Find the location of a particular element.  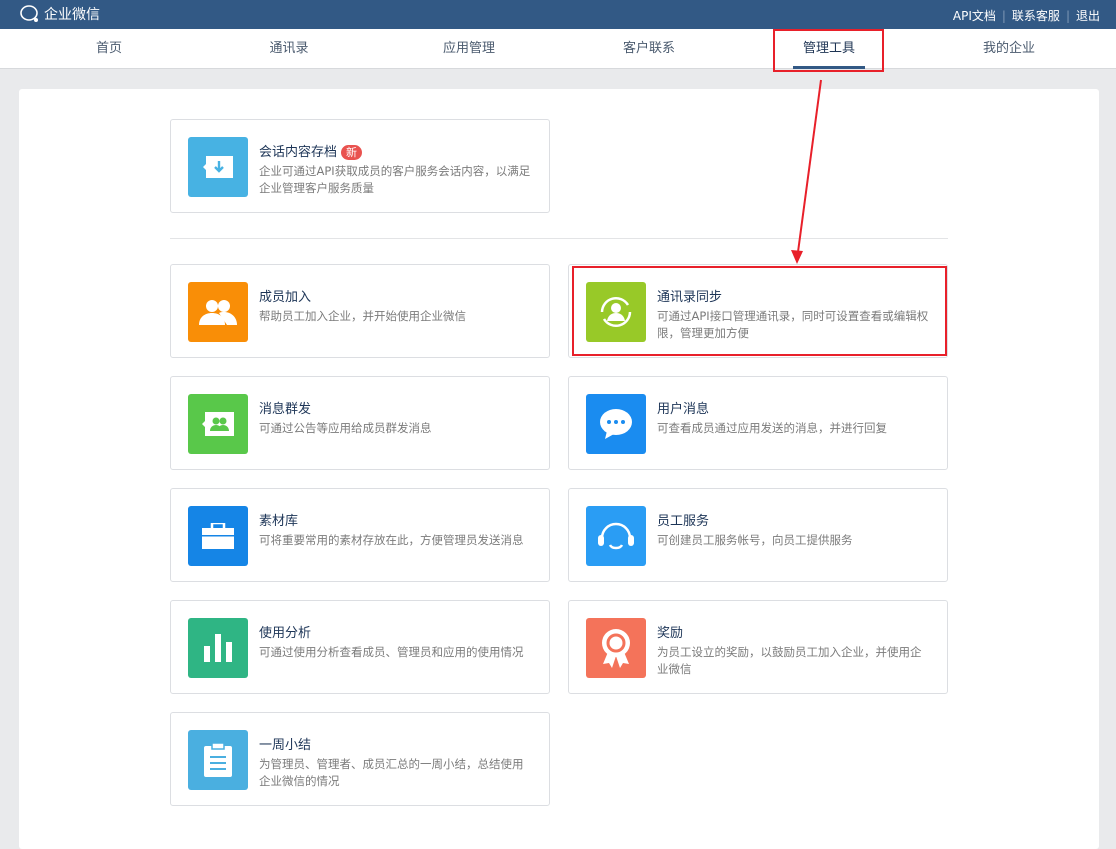

card-clipboard: 一周小结 为管理员、管理者、成员汇总的一周小结，总结使用企业微信的情况 is located at coordinates (360, 759).